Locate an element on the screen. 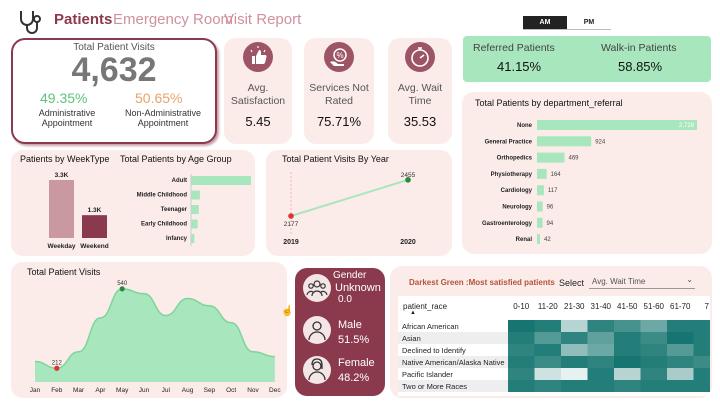 This screenshot has width=720, height=411. am-button: AM is located at coordinates (545, 22).